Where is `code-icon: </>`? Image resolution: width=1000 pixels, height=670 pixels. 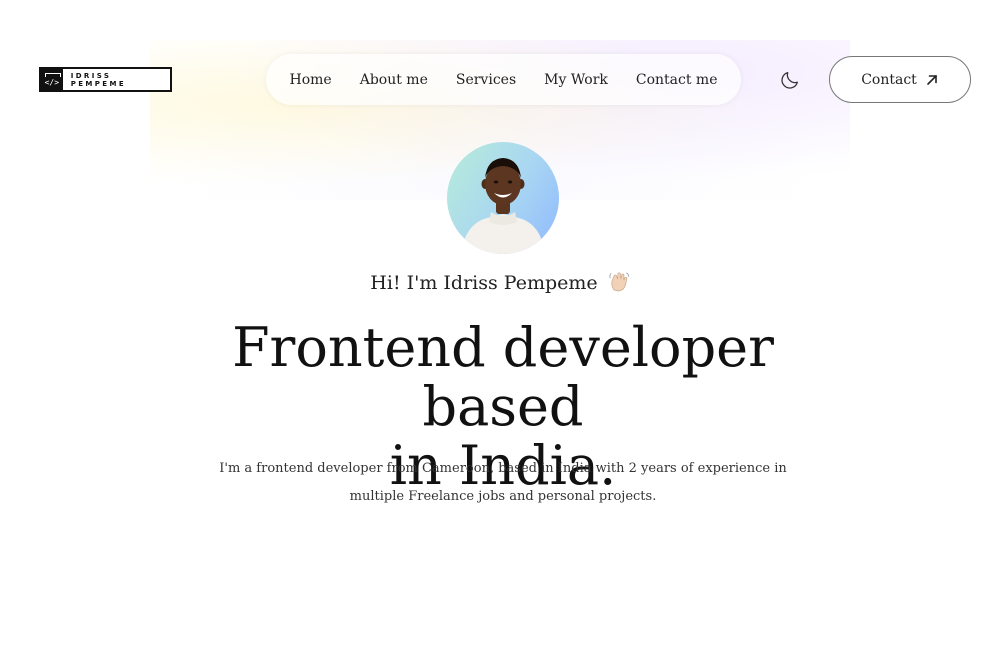 code-icon: </> is located at coordinates (52, 79).